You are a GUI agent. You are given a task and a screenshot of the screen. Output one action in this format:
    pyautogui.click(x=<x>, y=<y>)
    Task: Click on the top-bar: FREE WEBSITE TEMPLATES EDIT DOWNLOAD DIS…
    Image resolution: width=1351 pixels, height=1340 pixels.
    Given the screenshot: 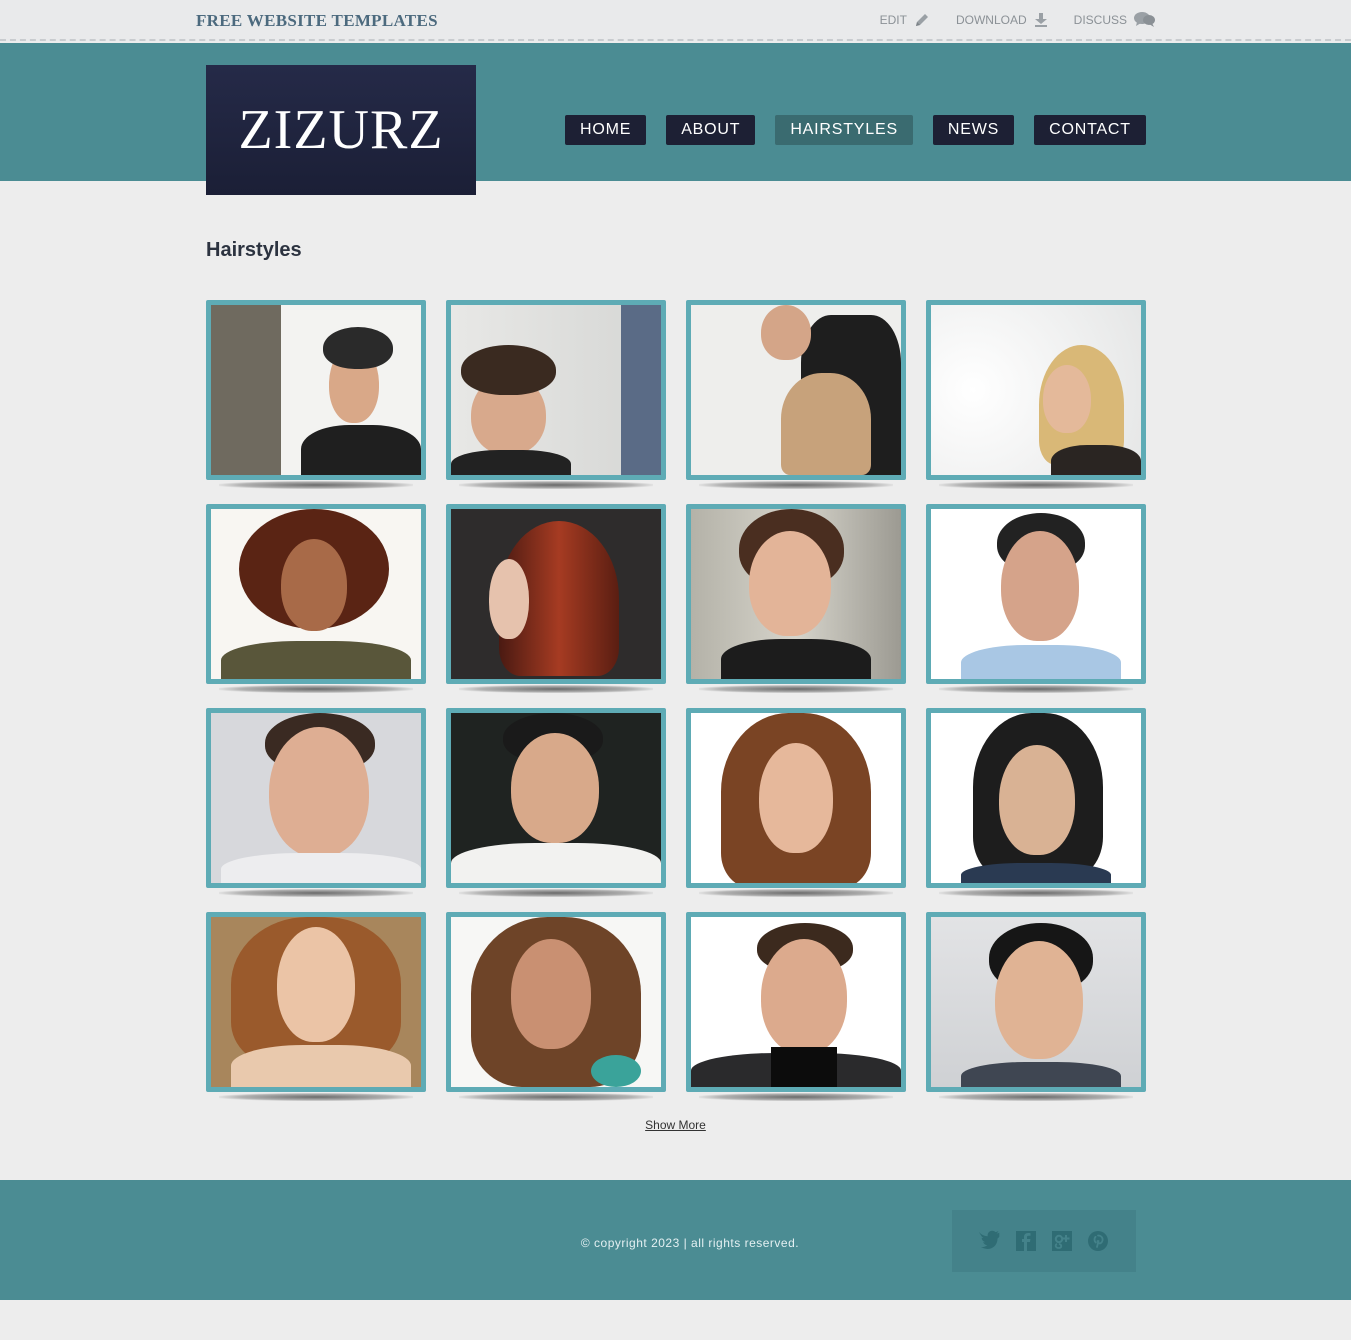 What is the action you would take?
    pyautogui.click(x=675, y=20)
    